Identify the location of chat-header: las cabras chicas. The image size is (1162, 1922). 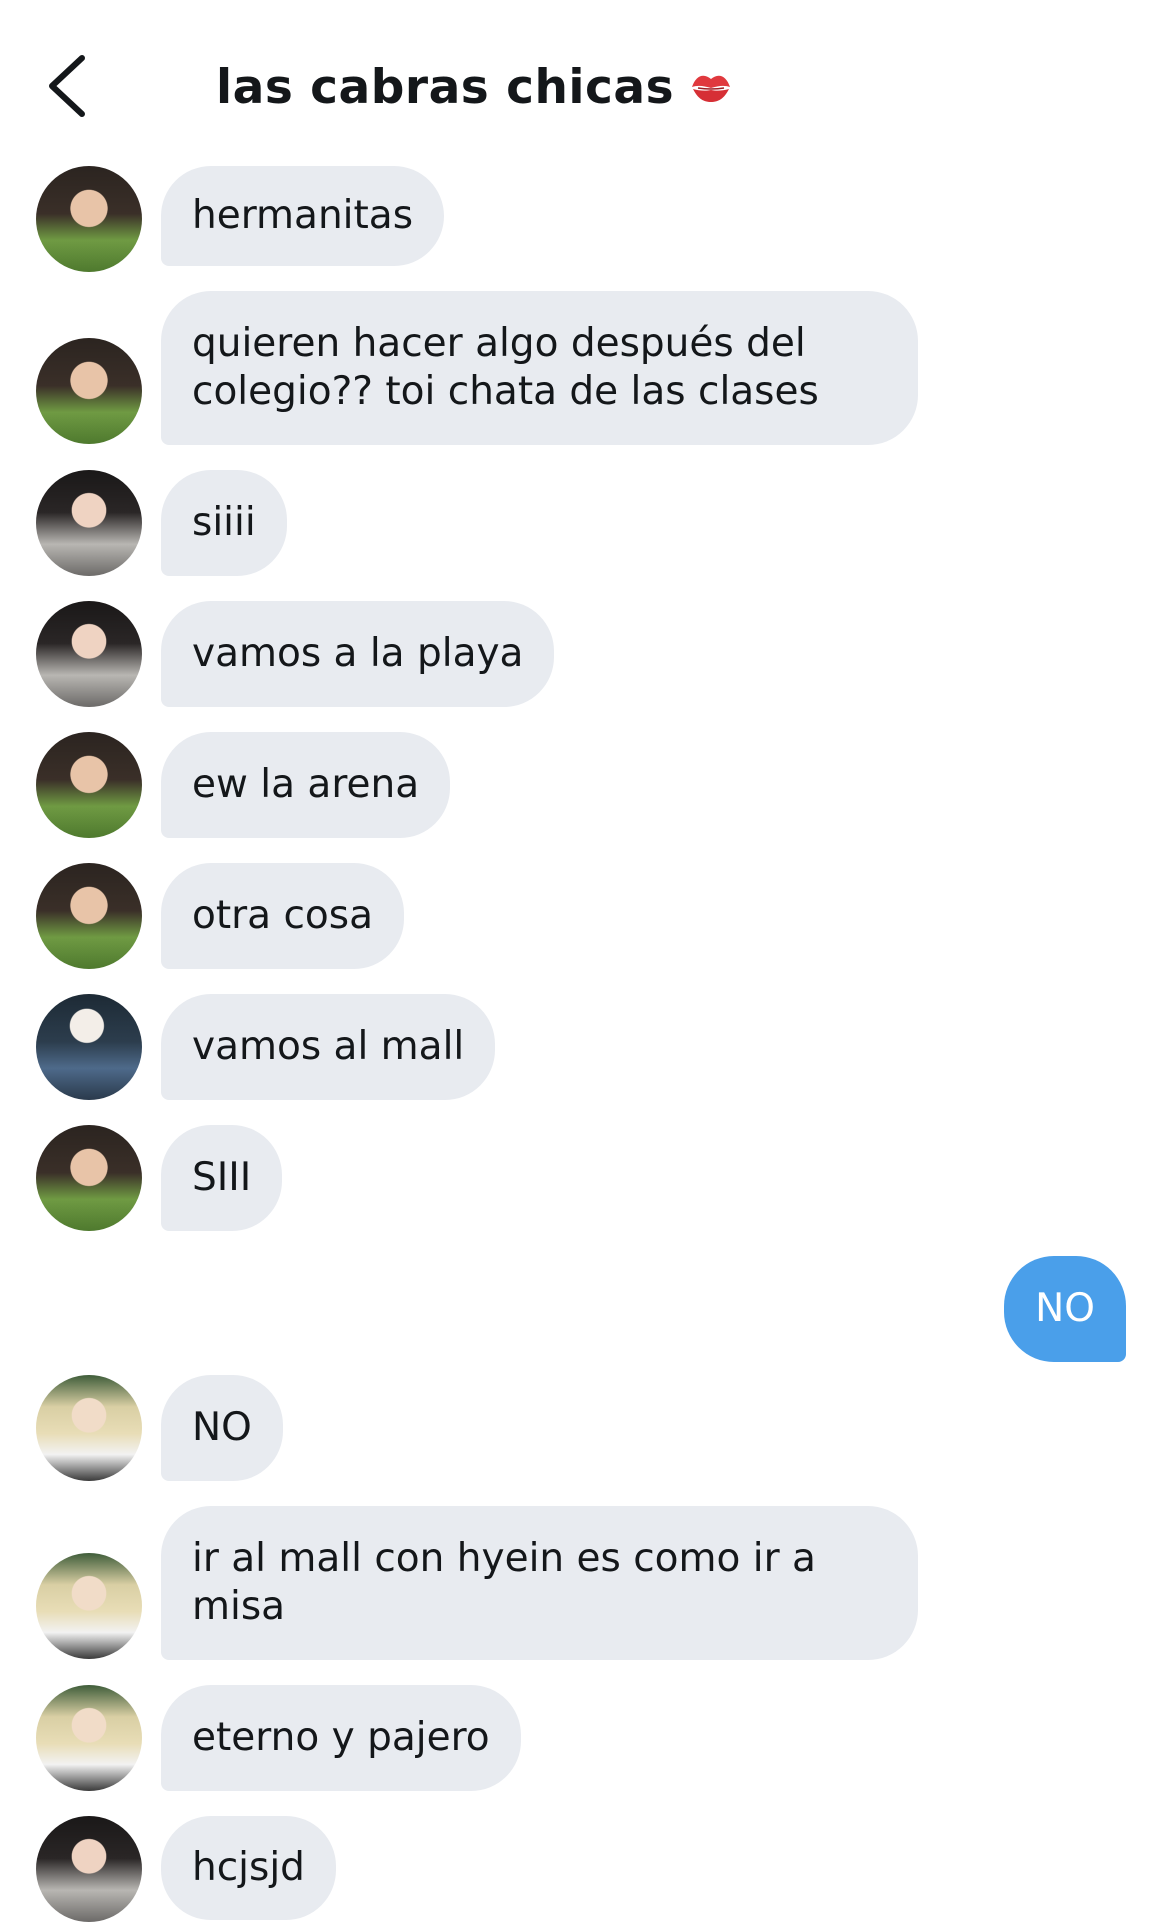
(581, 85).